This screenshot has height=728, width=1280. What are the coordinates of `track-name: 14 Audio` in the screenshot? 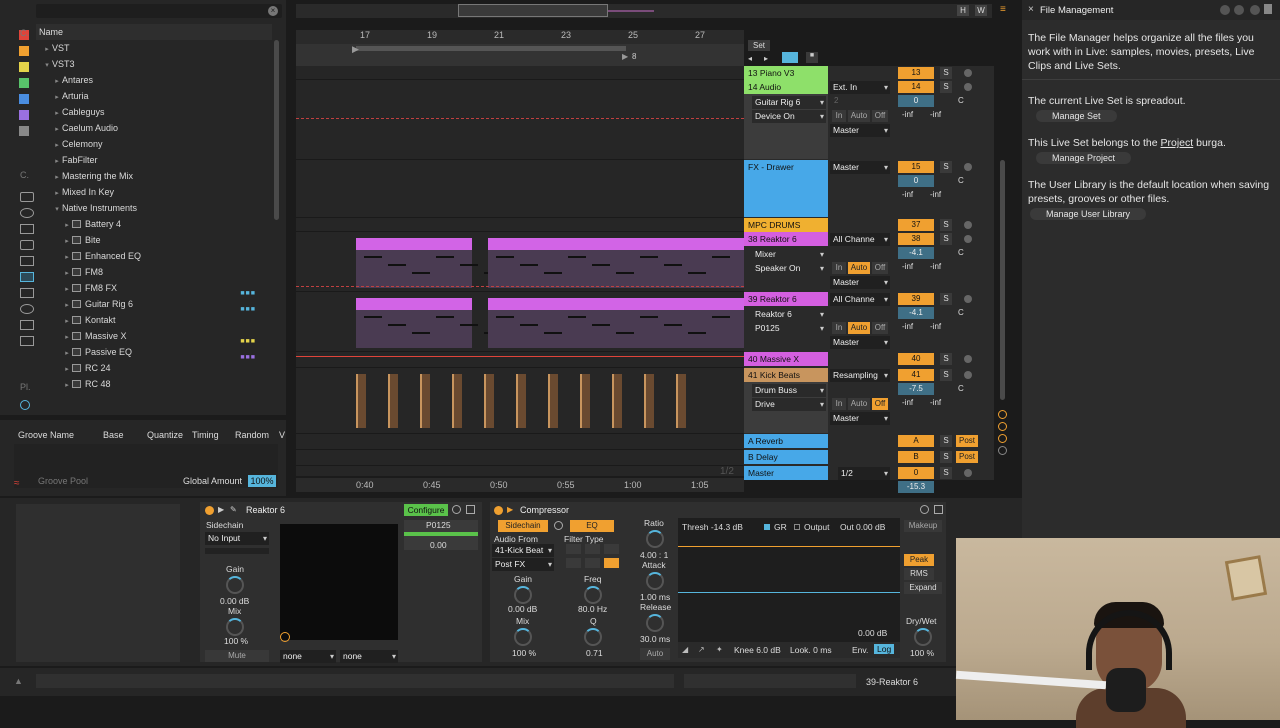 It's located at (786, 87).